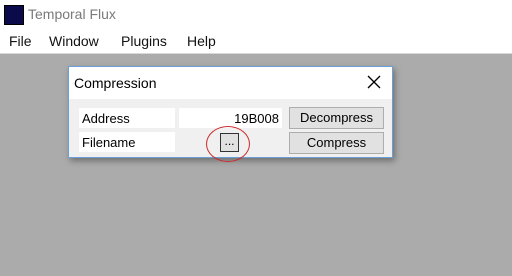 This screenshot has width=512, height=276. I want to click on close-button, so click(374, 82).